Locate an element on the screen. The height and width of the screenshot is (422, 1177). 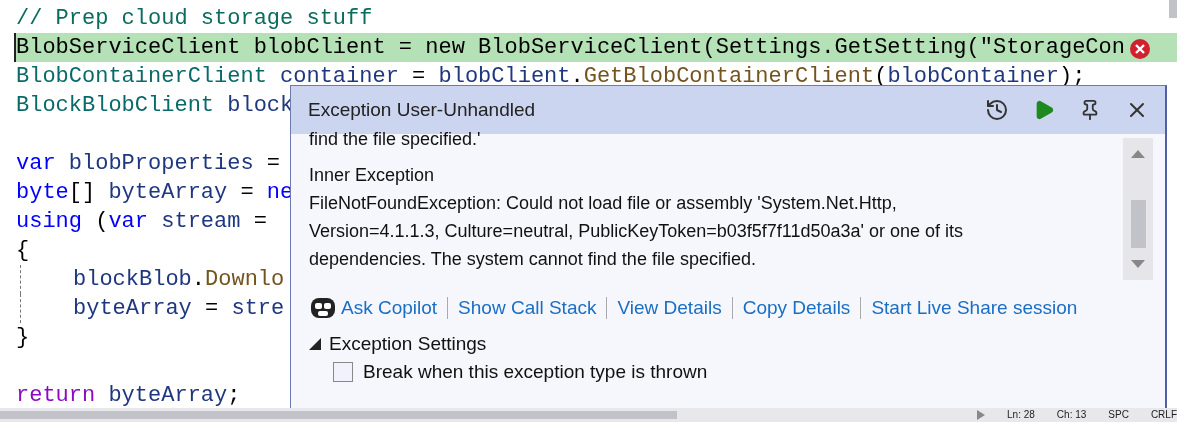
scroll-down-icon is located at coordinates (1138, 264).